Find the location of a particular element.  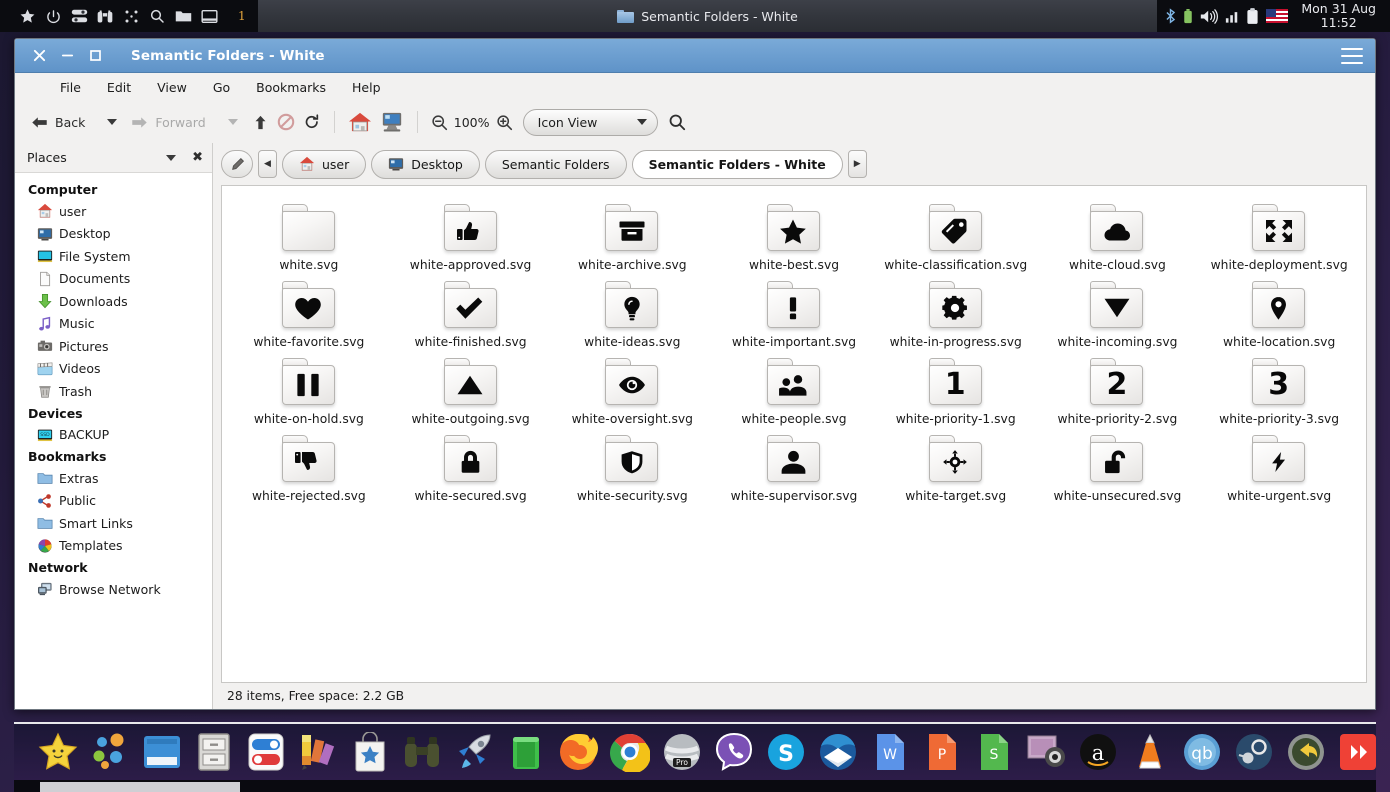

dock-item-file-browser is located at coordinates (162, 752).